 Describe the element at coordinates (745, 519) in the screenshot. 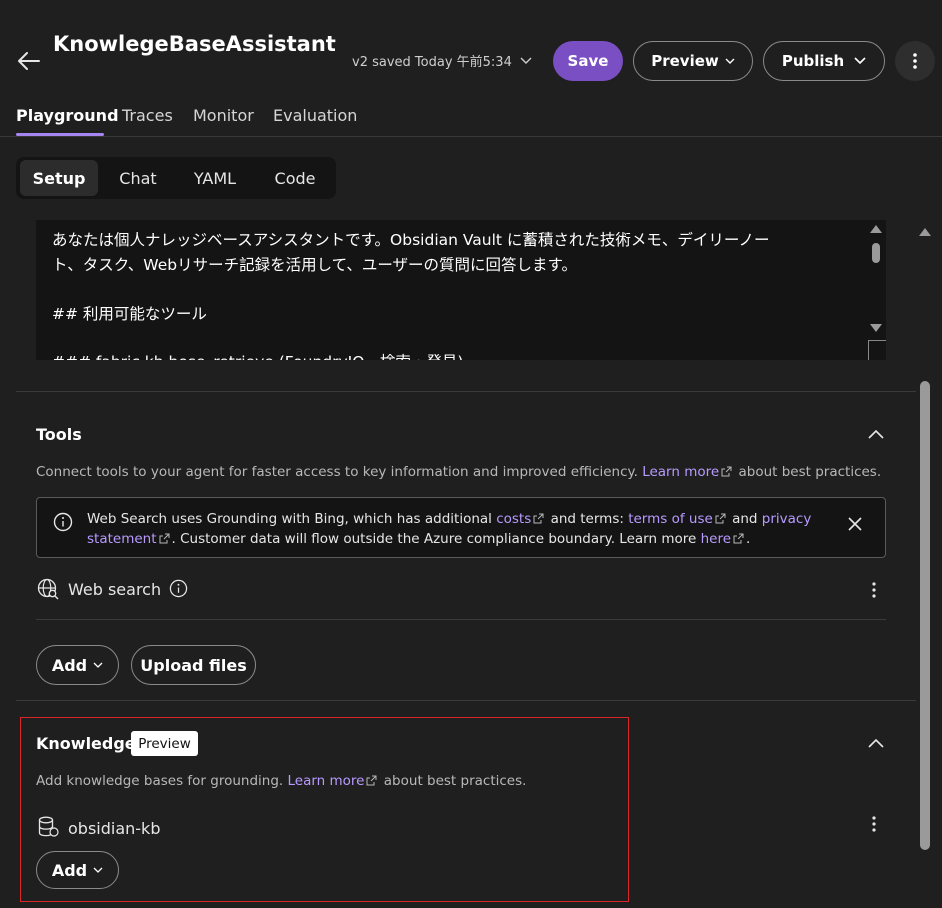

I see `notice-text-part: and` at that location.